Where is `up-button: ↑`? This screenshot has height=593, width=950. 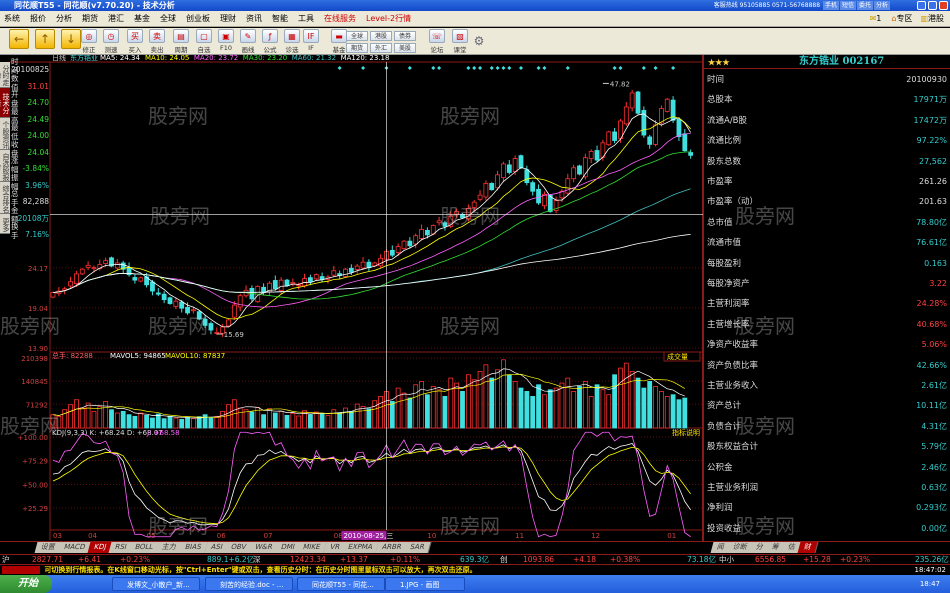 up-button: ↑ is located at coordinates (45, 41).